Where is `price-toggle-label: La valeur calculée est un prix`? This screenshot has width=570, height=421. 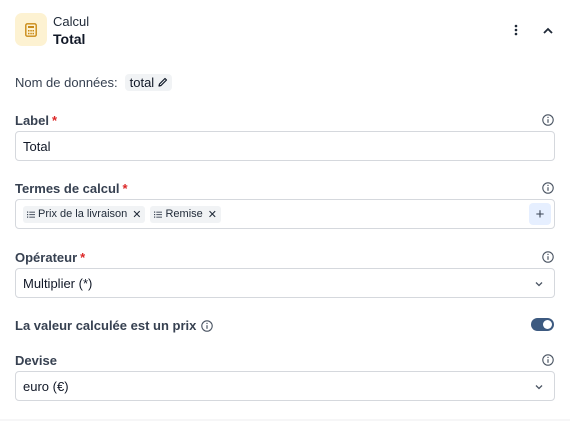
price-toggle-label: La valeur calculée est un prix is located at coordinates (114, 325).